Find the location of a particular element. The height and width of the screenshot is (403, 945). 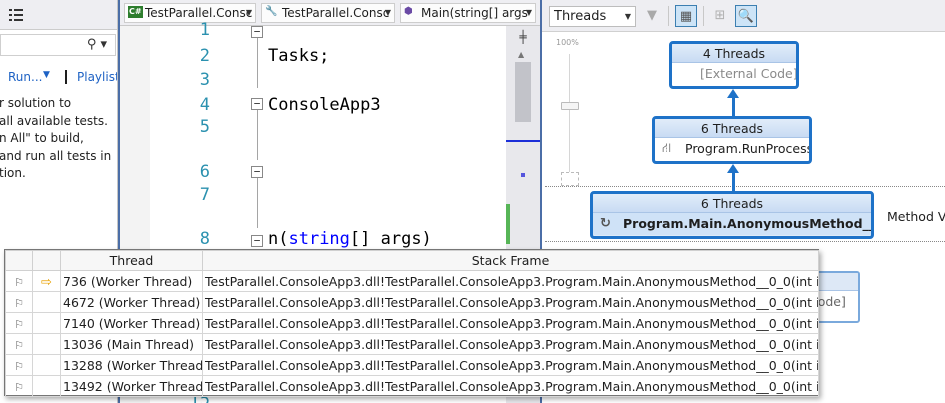

thread-column-header: Thread is located at coordinates (131, 260).